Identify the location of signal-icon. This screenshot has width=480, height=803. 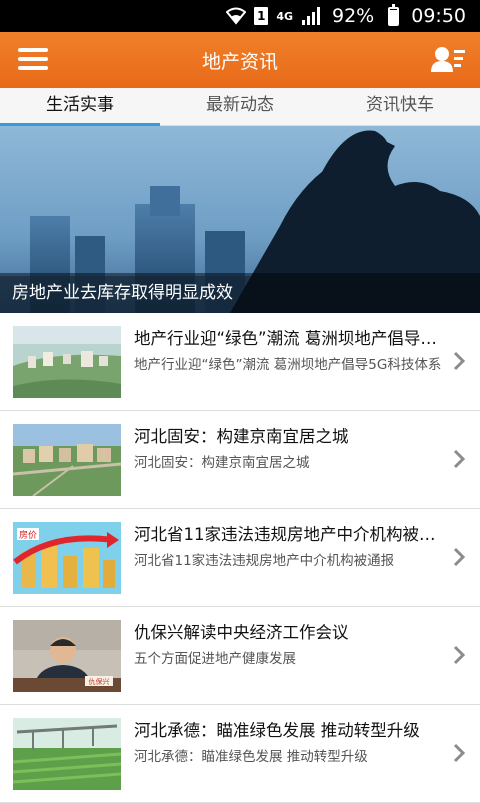
(311, 16).